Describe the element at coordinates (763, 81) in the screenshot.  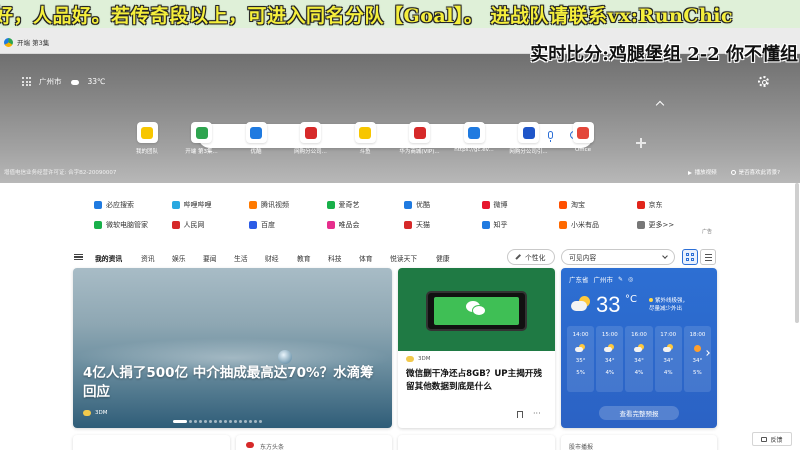
I see `gear-icon` at that location.